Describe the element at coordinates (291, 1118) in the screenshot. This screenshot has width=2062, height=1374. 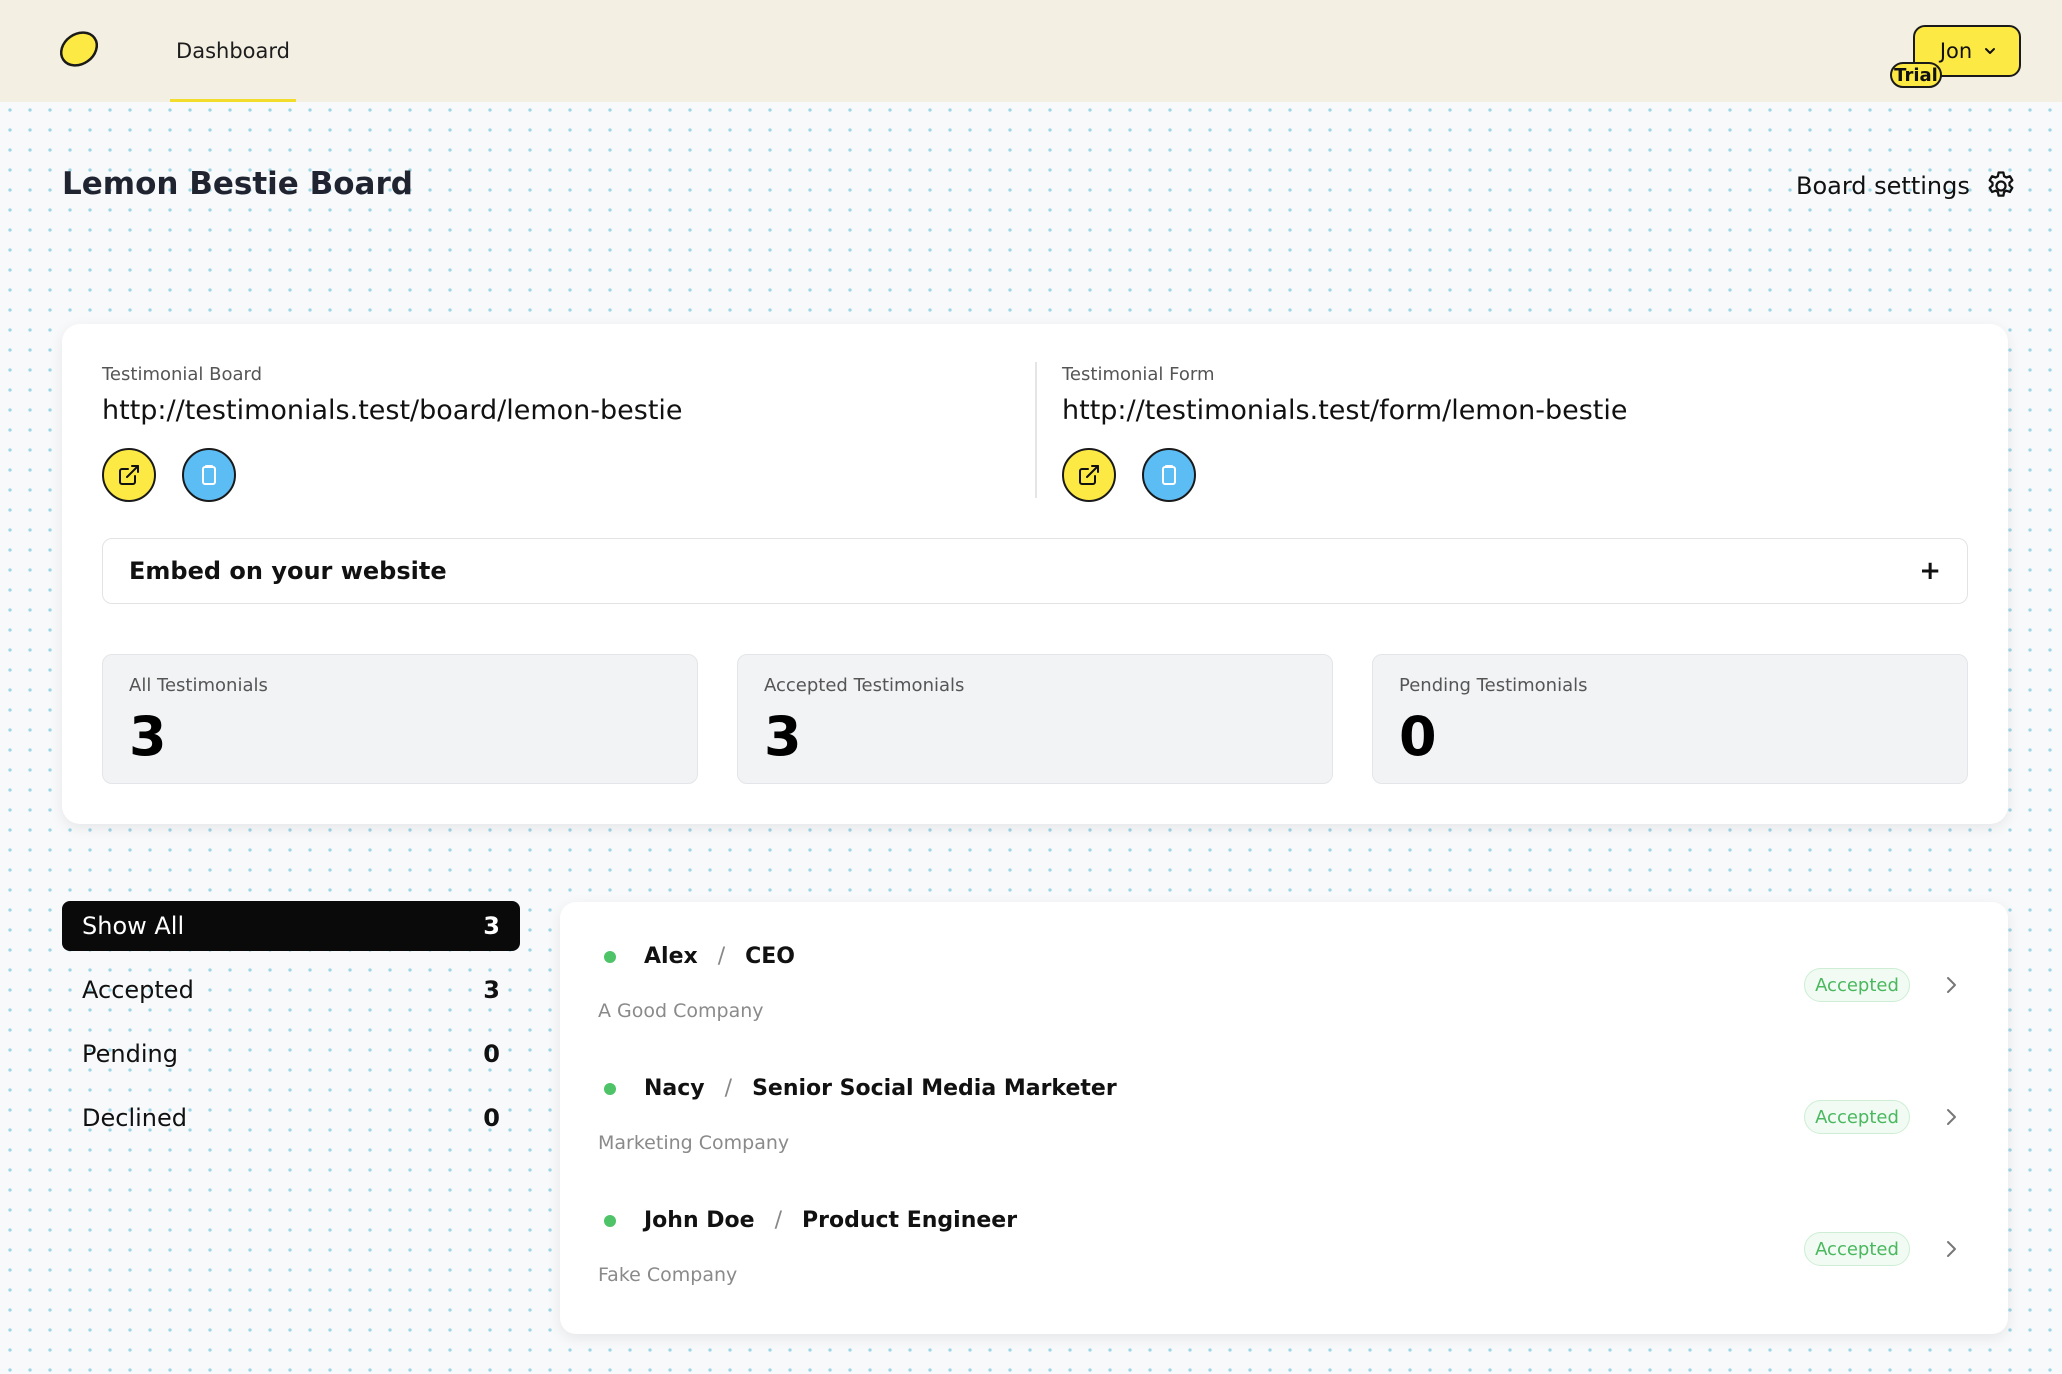
I see `filter-declined: Declined 0` at that location.